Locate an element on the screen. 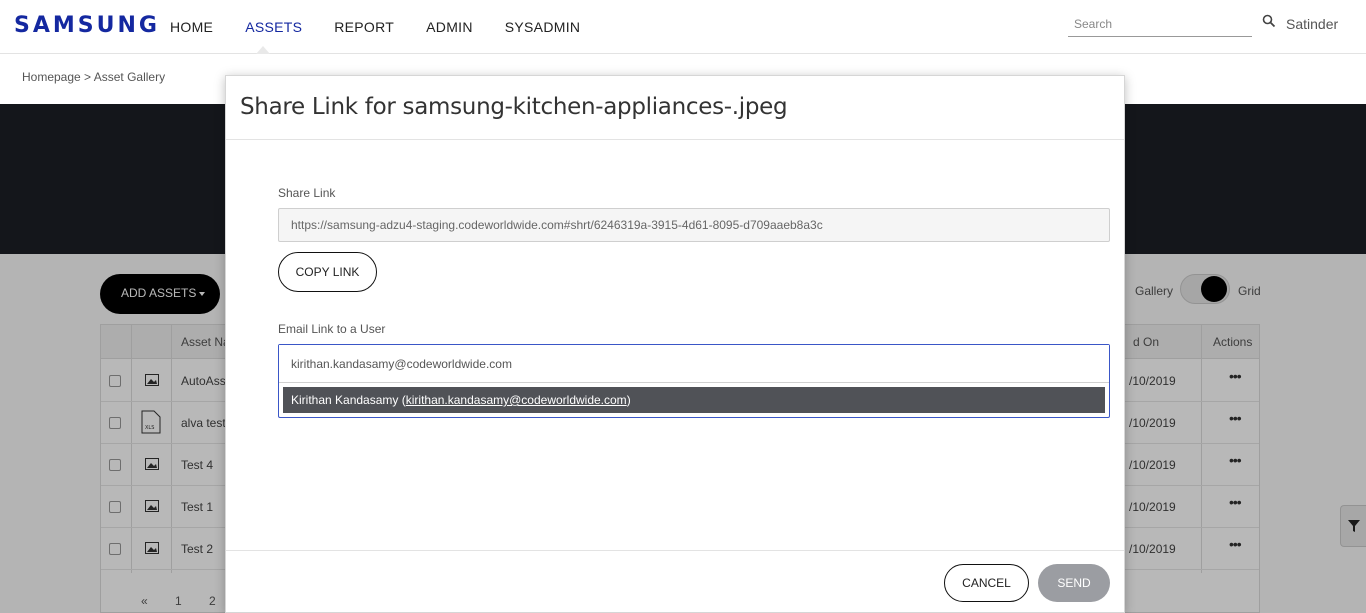 The width and height of the screenshot is (1366, 613). samsung-logo: SAMSUNG is located at coordinates (87, 25).